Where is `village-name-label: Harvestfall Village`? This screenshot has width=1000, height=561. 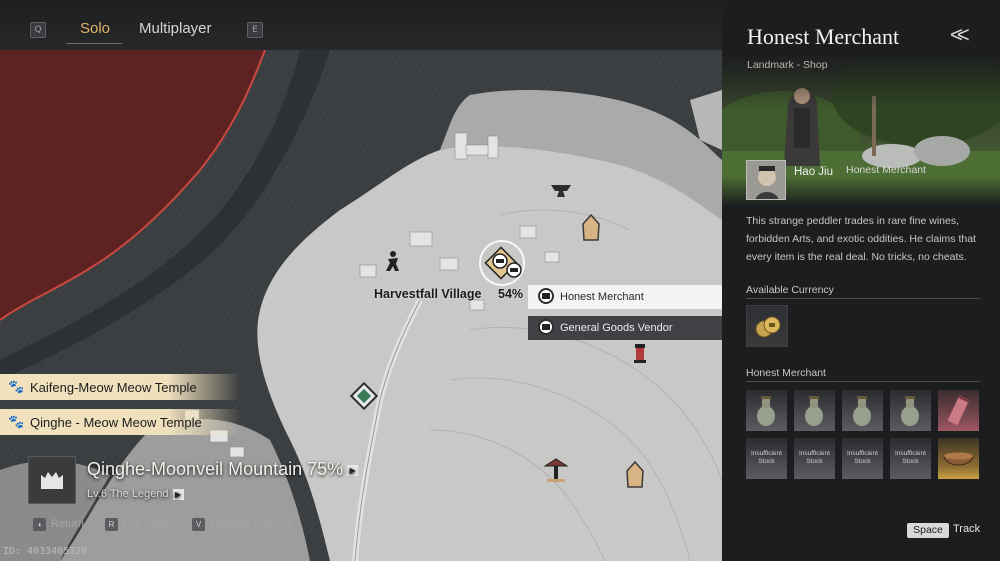 village-name-label: Harvestfall Village is located at coordinates (428, 294).